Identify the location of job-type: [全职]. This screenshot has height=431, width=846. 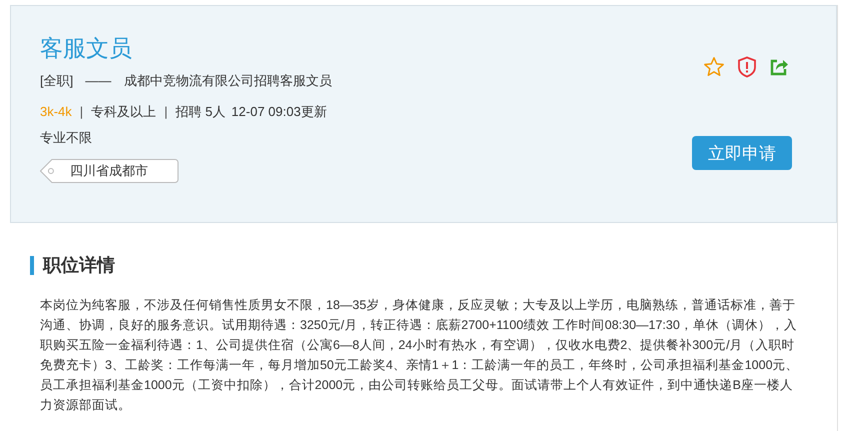
(57, 81).